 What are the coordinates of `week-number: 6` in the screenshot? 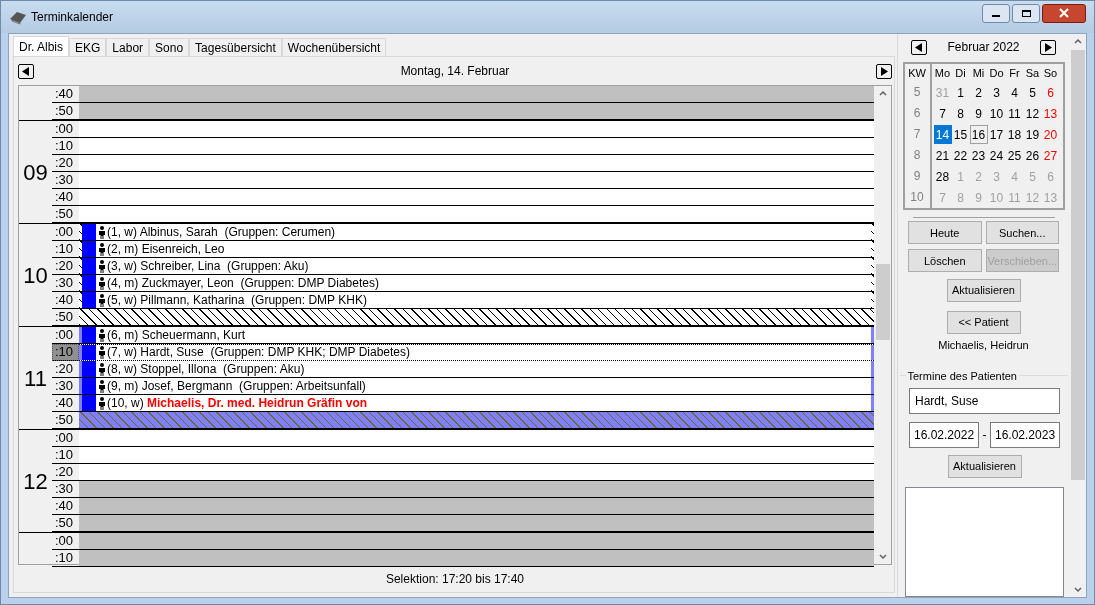 It's located at (917, 113).